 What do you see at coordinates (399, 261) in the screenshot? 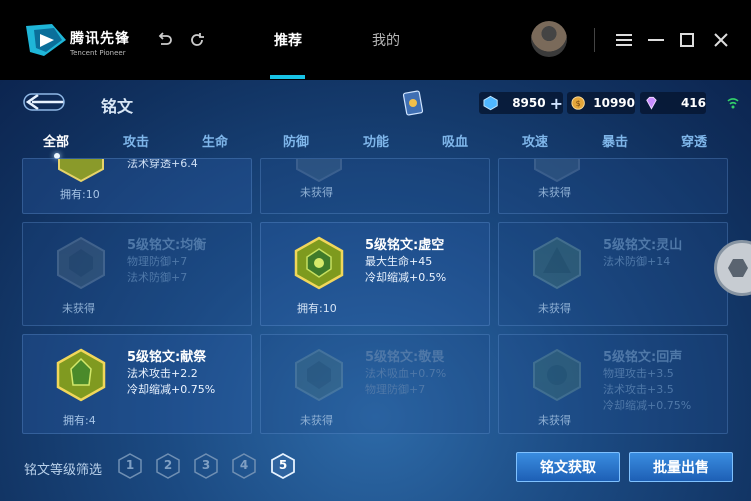
I see `inscription-stat: 最大生命+45` at bounding box center [399, 261].